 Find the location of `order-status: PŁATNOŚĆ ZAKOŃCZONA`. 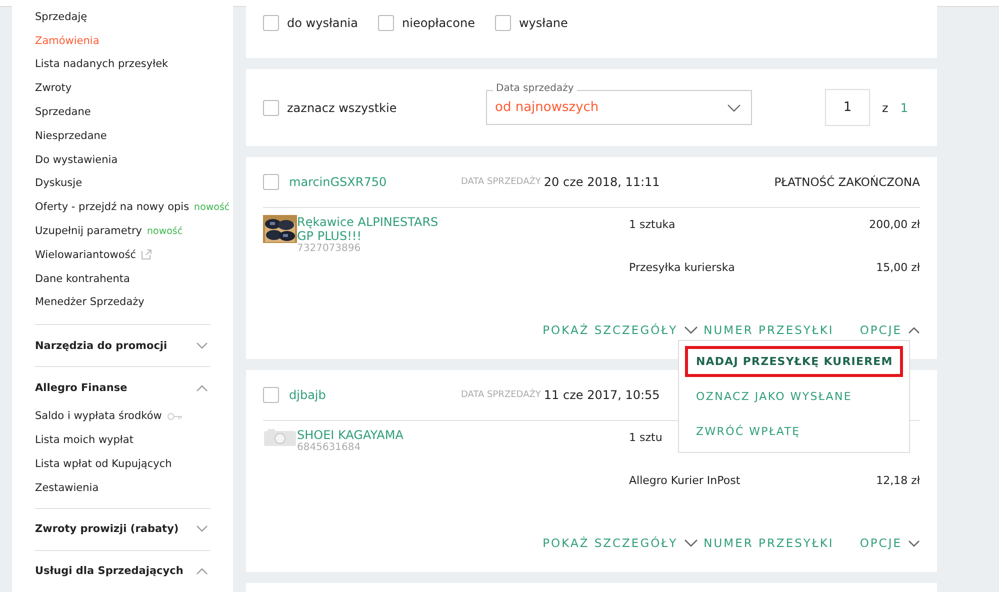

order-status: PŁATNOŚĆ ZAKOŃCZONA is located at coordinates (847, 182).